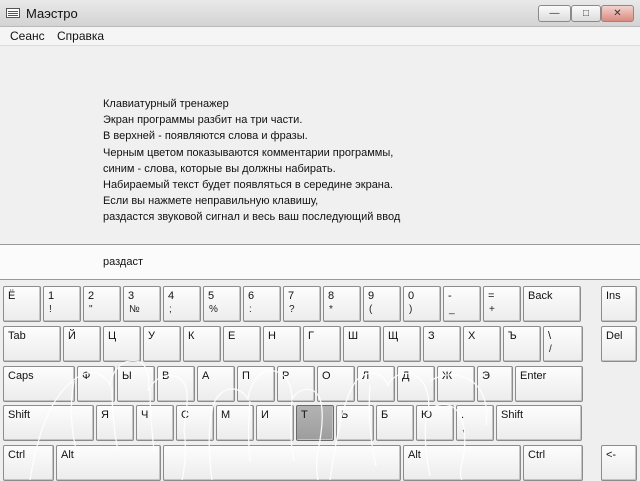 This screenshot has height=481, width=640. What do you see at coordinates (463, 415) in the screenshot?
I see `key-label: .` at bounding box center [463, 415].